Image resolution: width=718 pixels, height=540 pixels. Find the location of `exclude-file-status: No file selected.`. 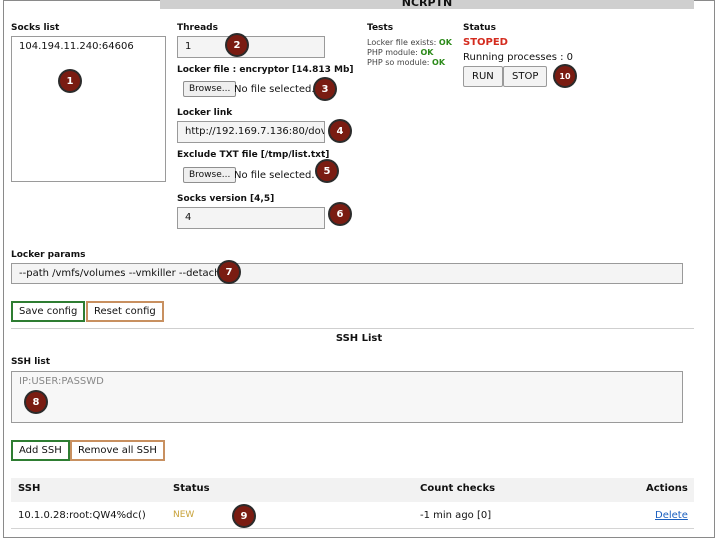

exclude-file-status: No file selected. is located at coordinates (274, 175).